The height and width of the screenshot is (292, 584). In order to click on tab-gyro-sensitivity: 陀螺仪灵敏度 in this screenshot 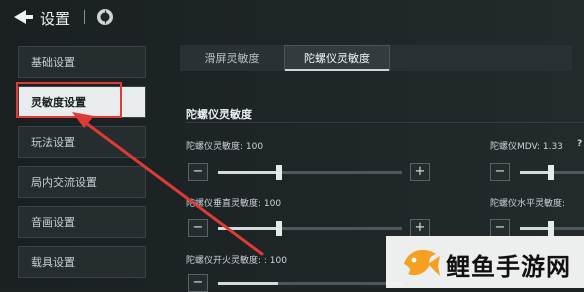, I will do `click(337, 58)`.